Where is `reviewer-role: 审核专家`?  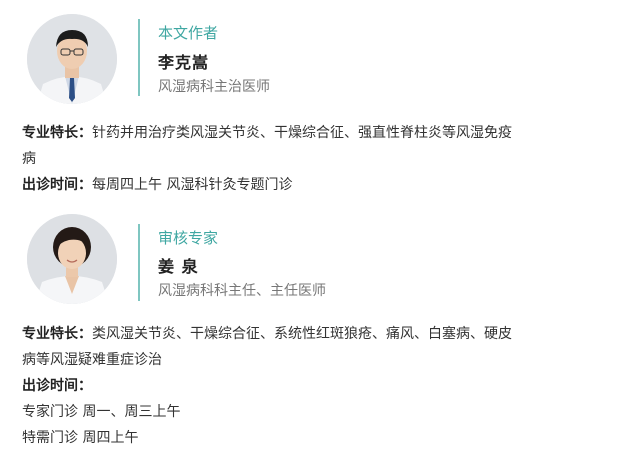 reviewer-role: 审核专家 is located at coordinates (188, 238).